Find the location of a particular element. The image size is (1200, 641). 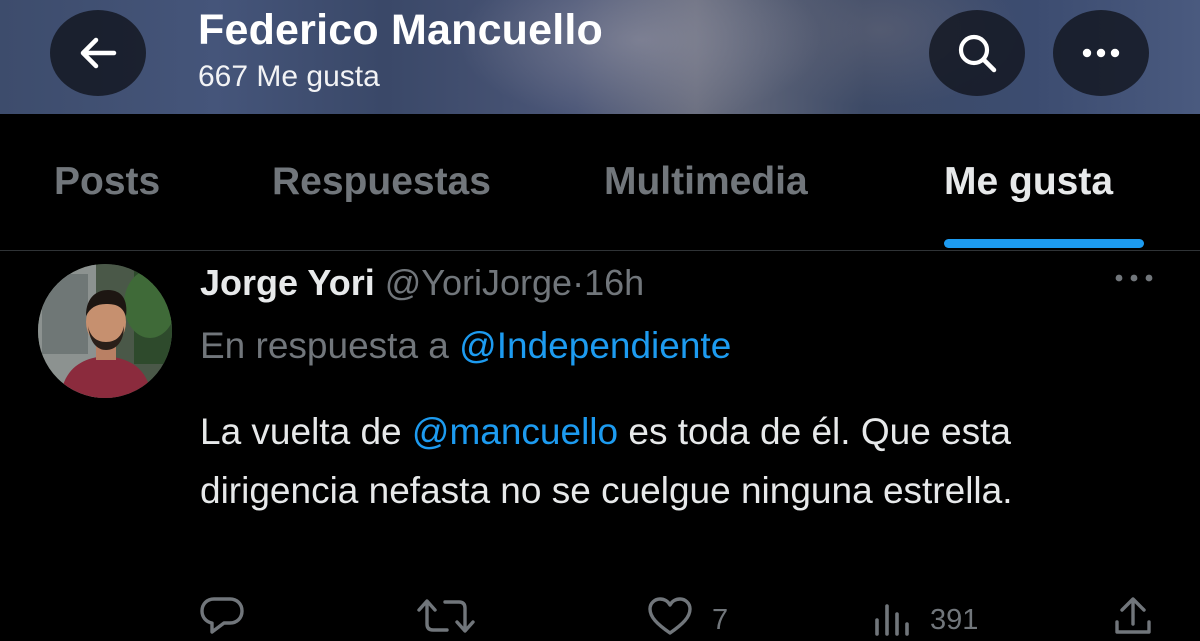

search-button is located at coordinates (977, 53).